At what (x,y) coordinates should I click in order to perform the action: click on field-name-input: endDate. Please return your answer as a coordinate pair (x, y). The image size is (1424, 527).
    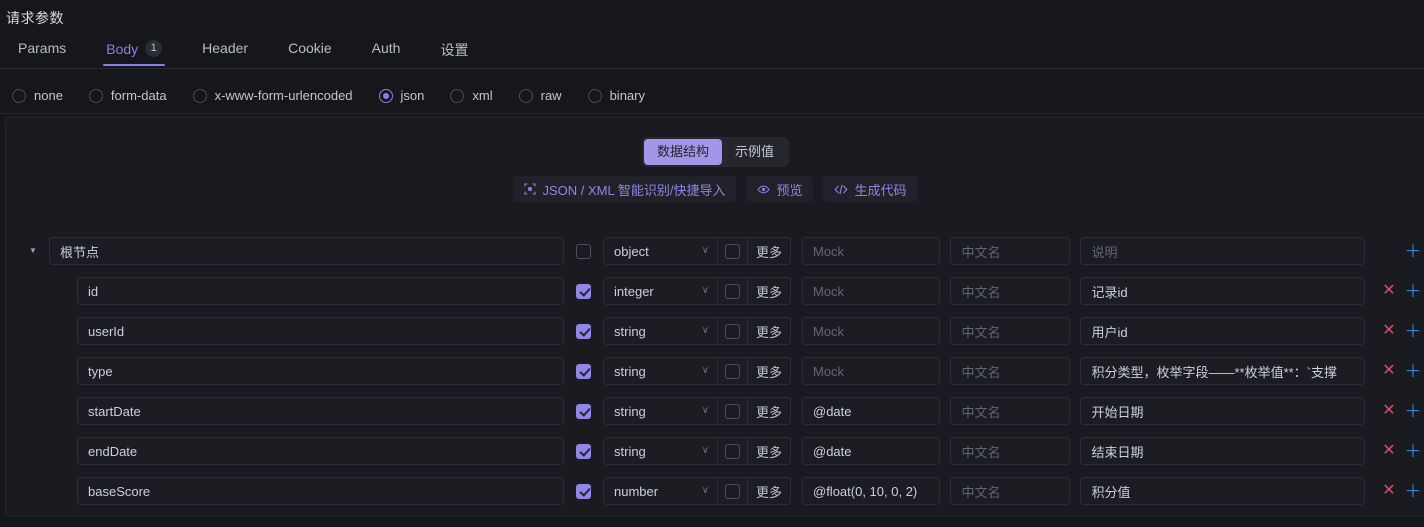
    Looking at the image, I should click on (320, 451).